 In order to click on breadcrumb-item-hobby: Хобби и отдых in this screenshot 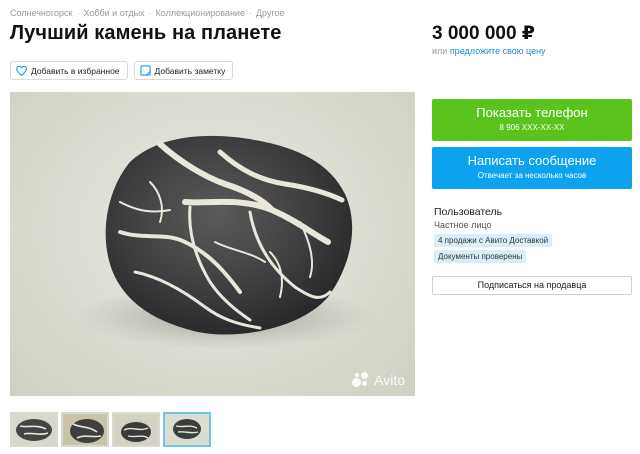, I will do `click(113, 13)`.